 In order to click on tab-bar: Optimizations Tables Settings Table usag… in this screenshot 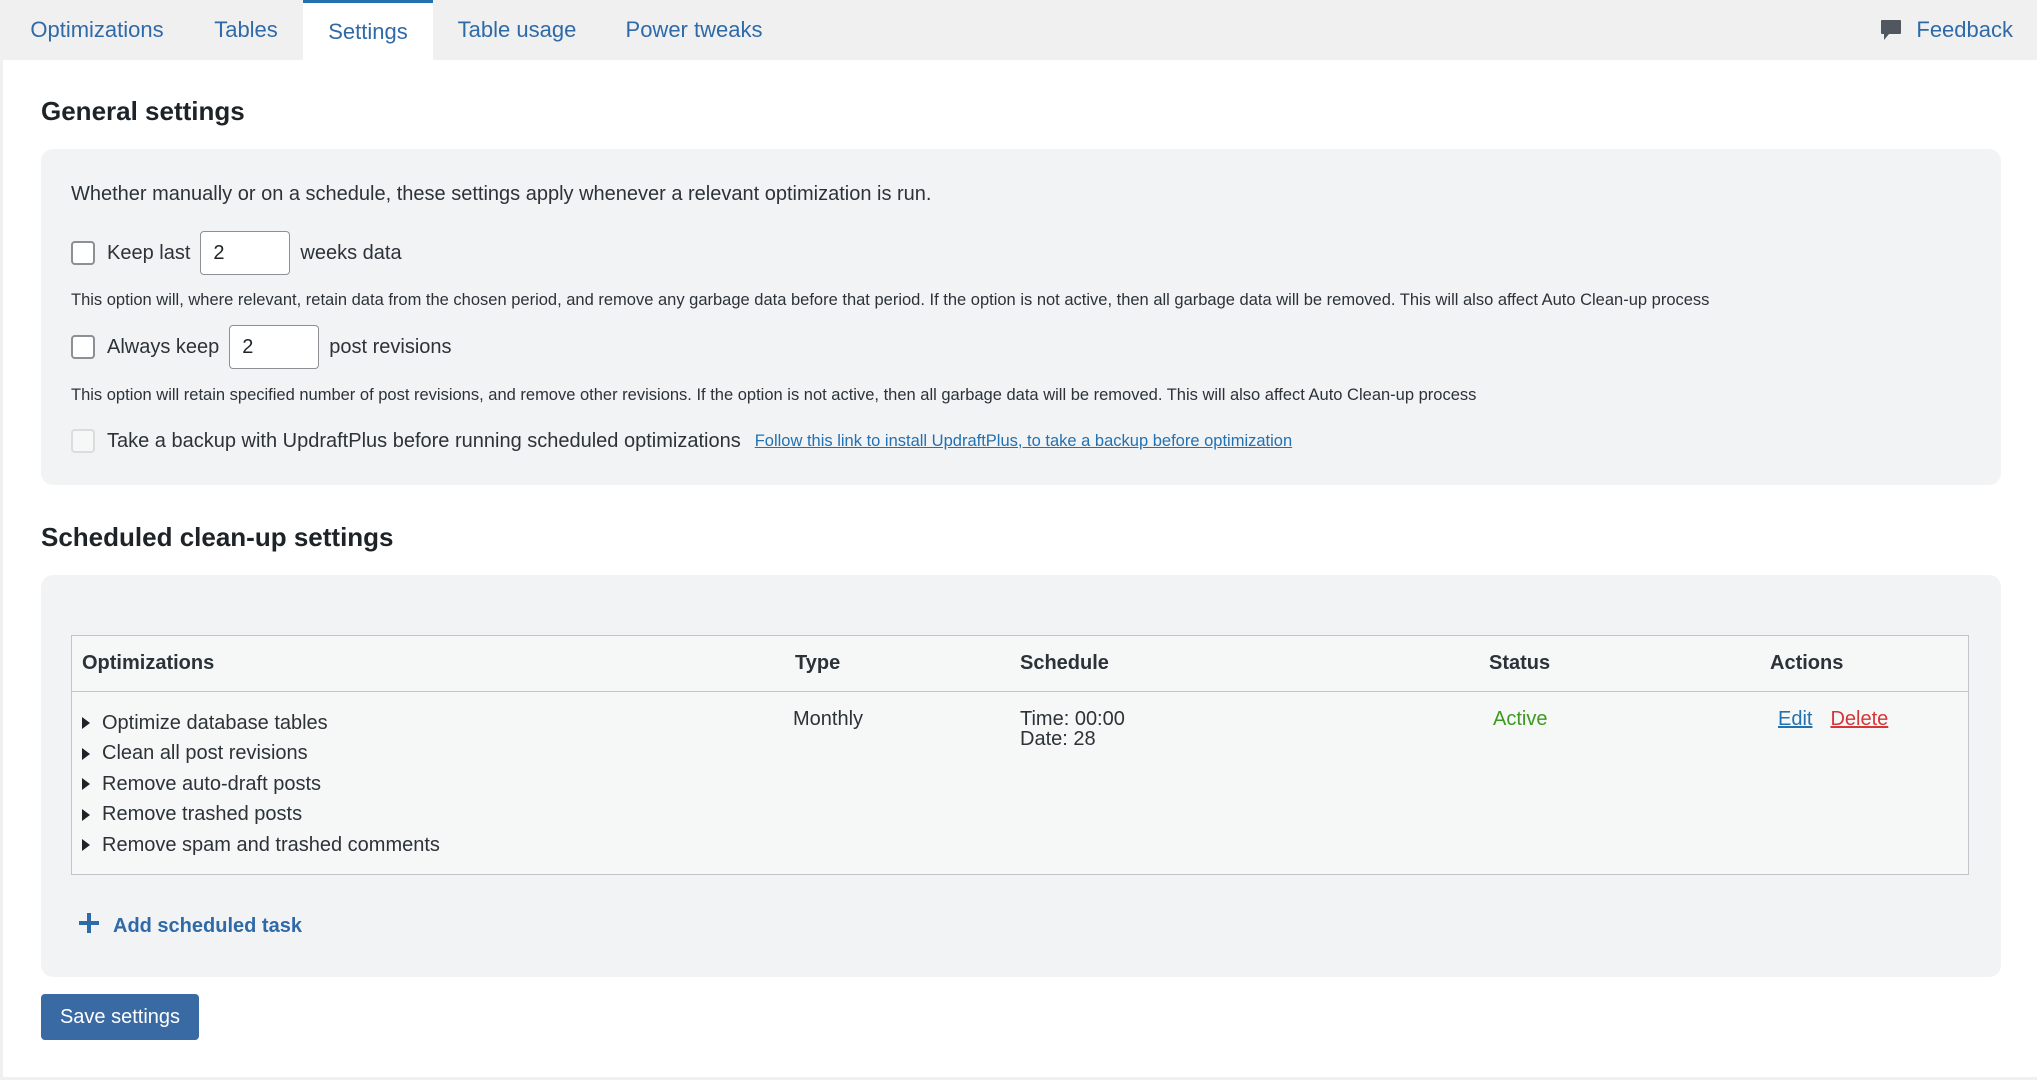, I will do `click(1018, 30)`.